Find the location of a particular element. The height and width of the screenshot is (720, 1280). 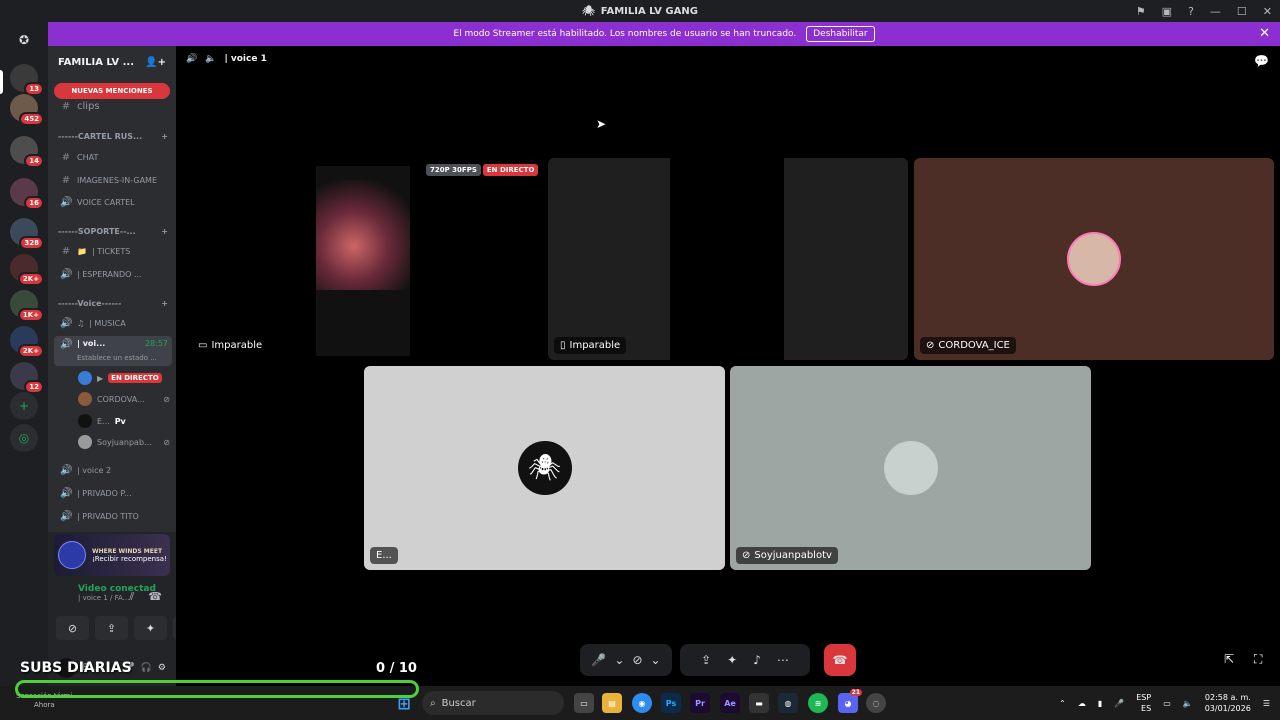

maximize-button: ☐ is located at coordinates (1242, 11).